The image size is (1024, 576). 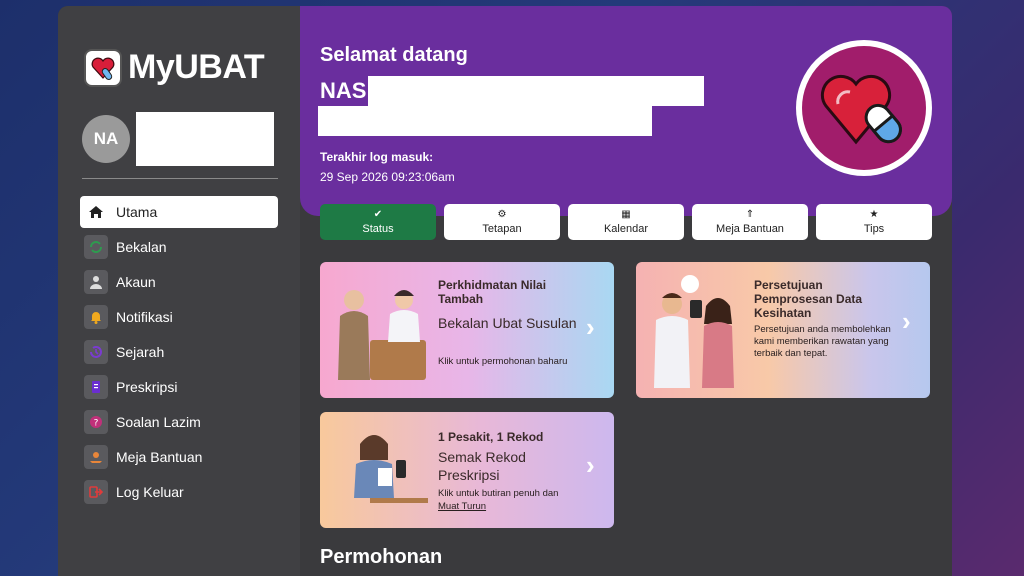 I want to click on card-subtitle: Semak Rekod Preskripsi, so click(x=482, y=466).